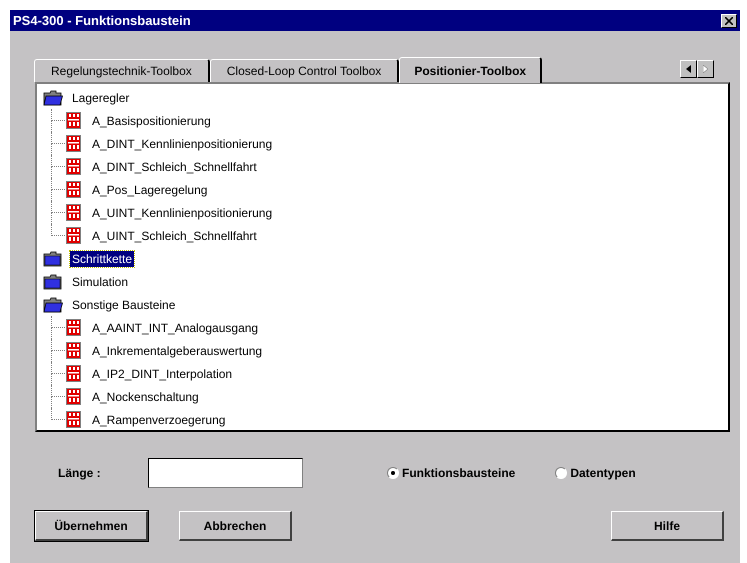 The image size is (747, 563). Describe the element at coordinates (91, 526) in the screenshot. I see `dialog-button: Übernehmen` at that location.